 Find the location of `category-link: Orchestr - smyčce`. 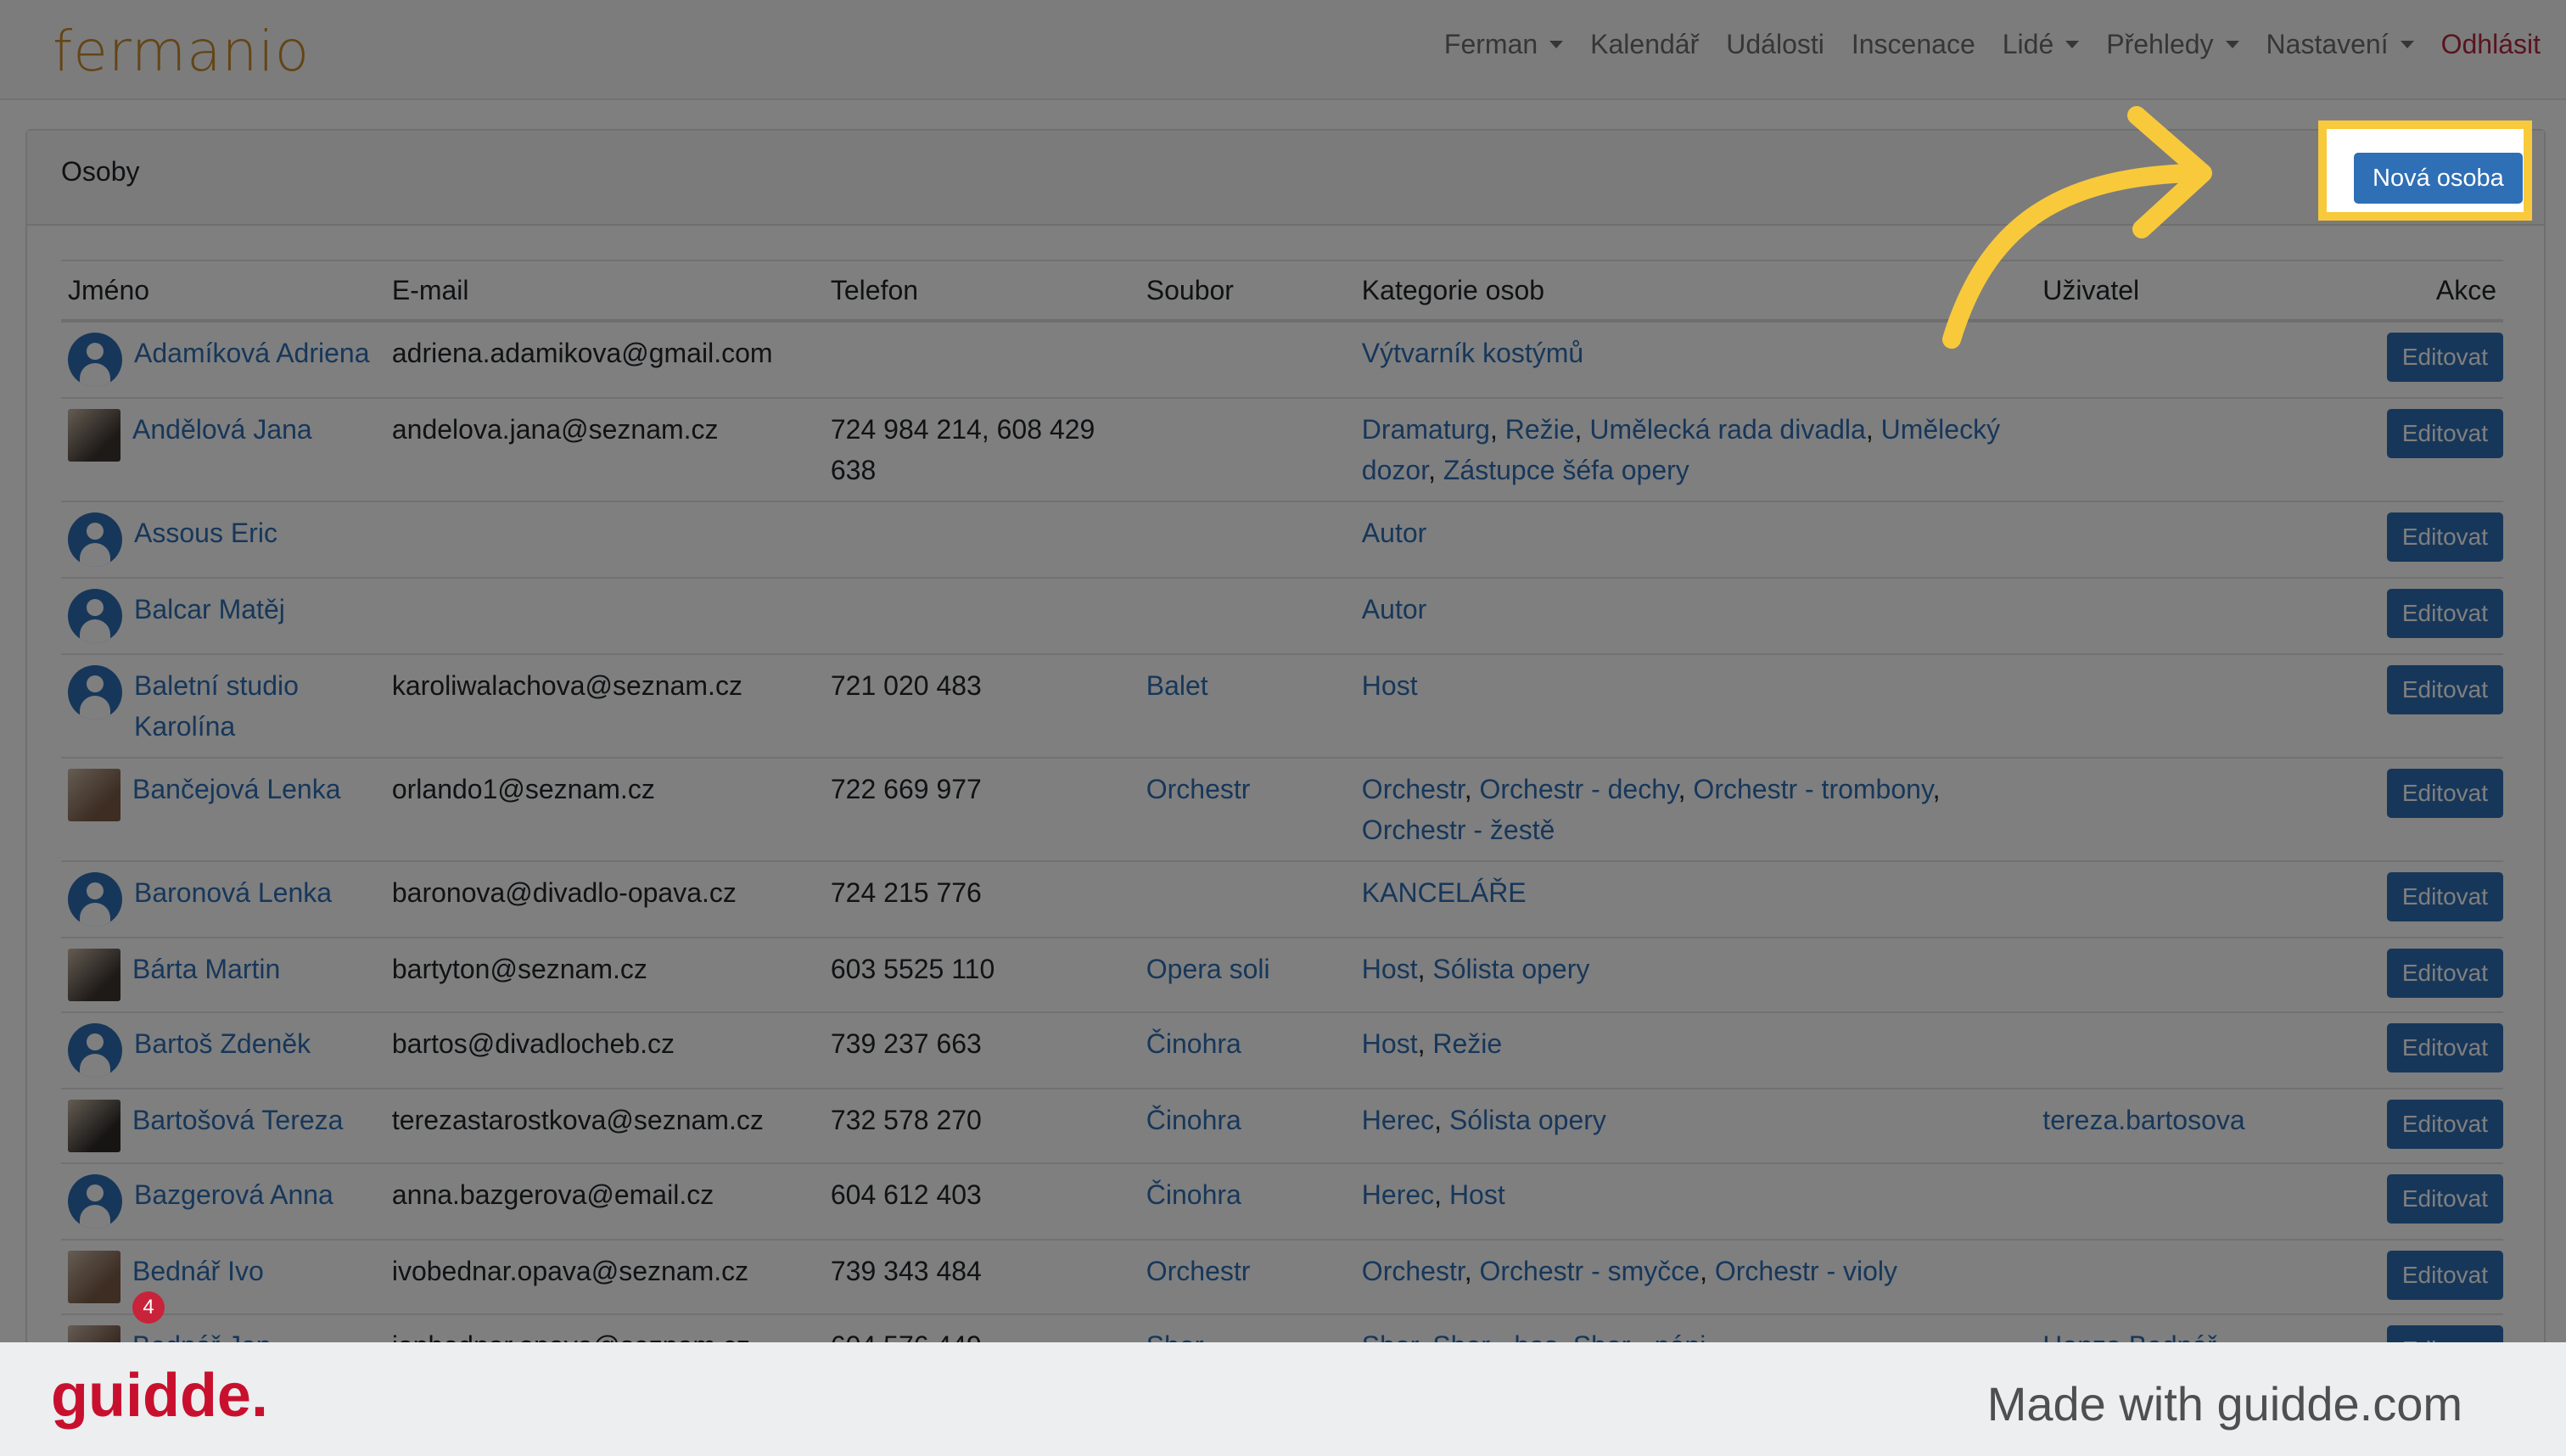

category-link: Orchestr - smyčce is located at coordinates (1590, 1271).